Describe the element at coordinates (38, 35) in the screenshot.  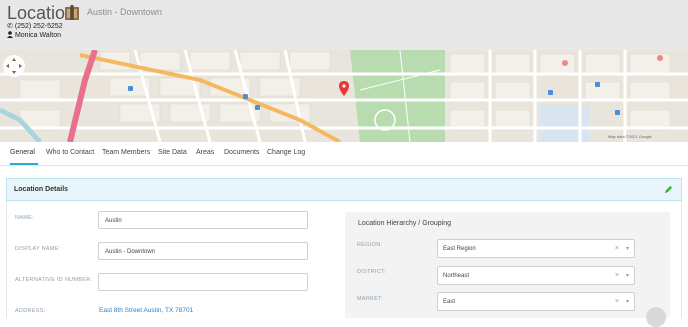
I see `contact-name: Monica Walton` at that location.